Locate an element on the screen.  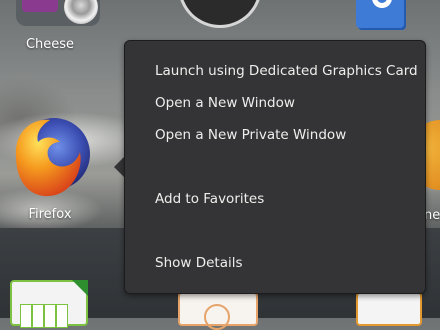
app-notes is located at coordinates (380, 15).